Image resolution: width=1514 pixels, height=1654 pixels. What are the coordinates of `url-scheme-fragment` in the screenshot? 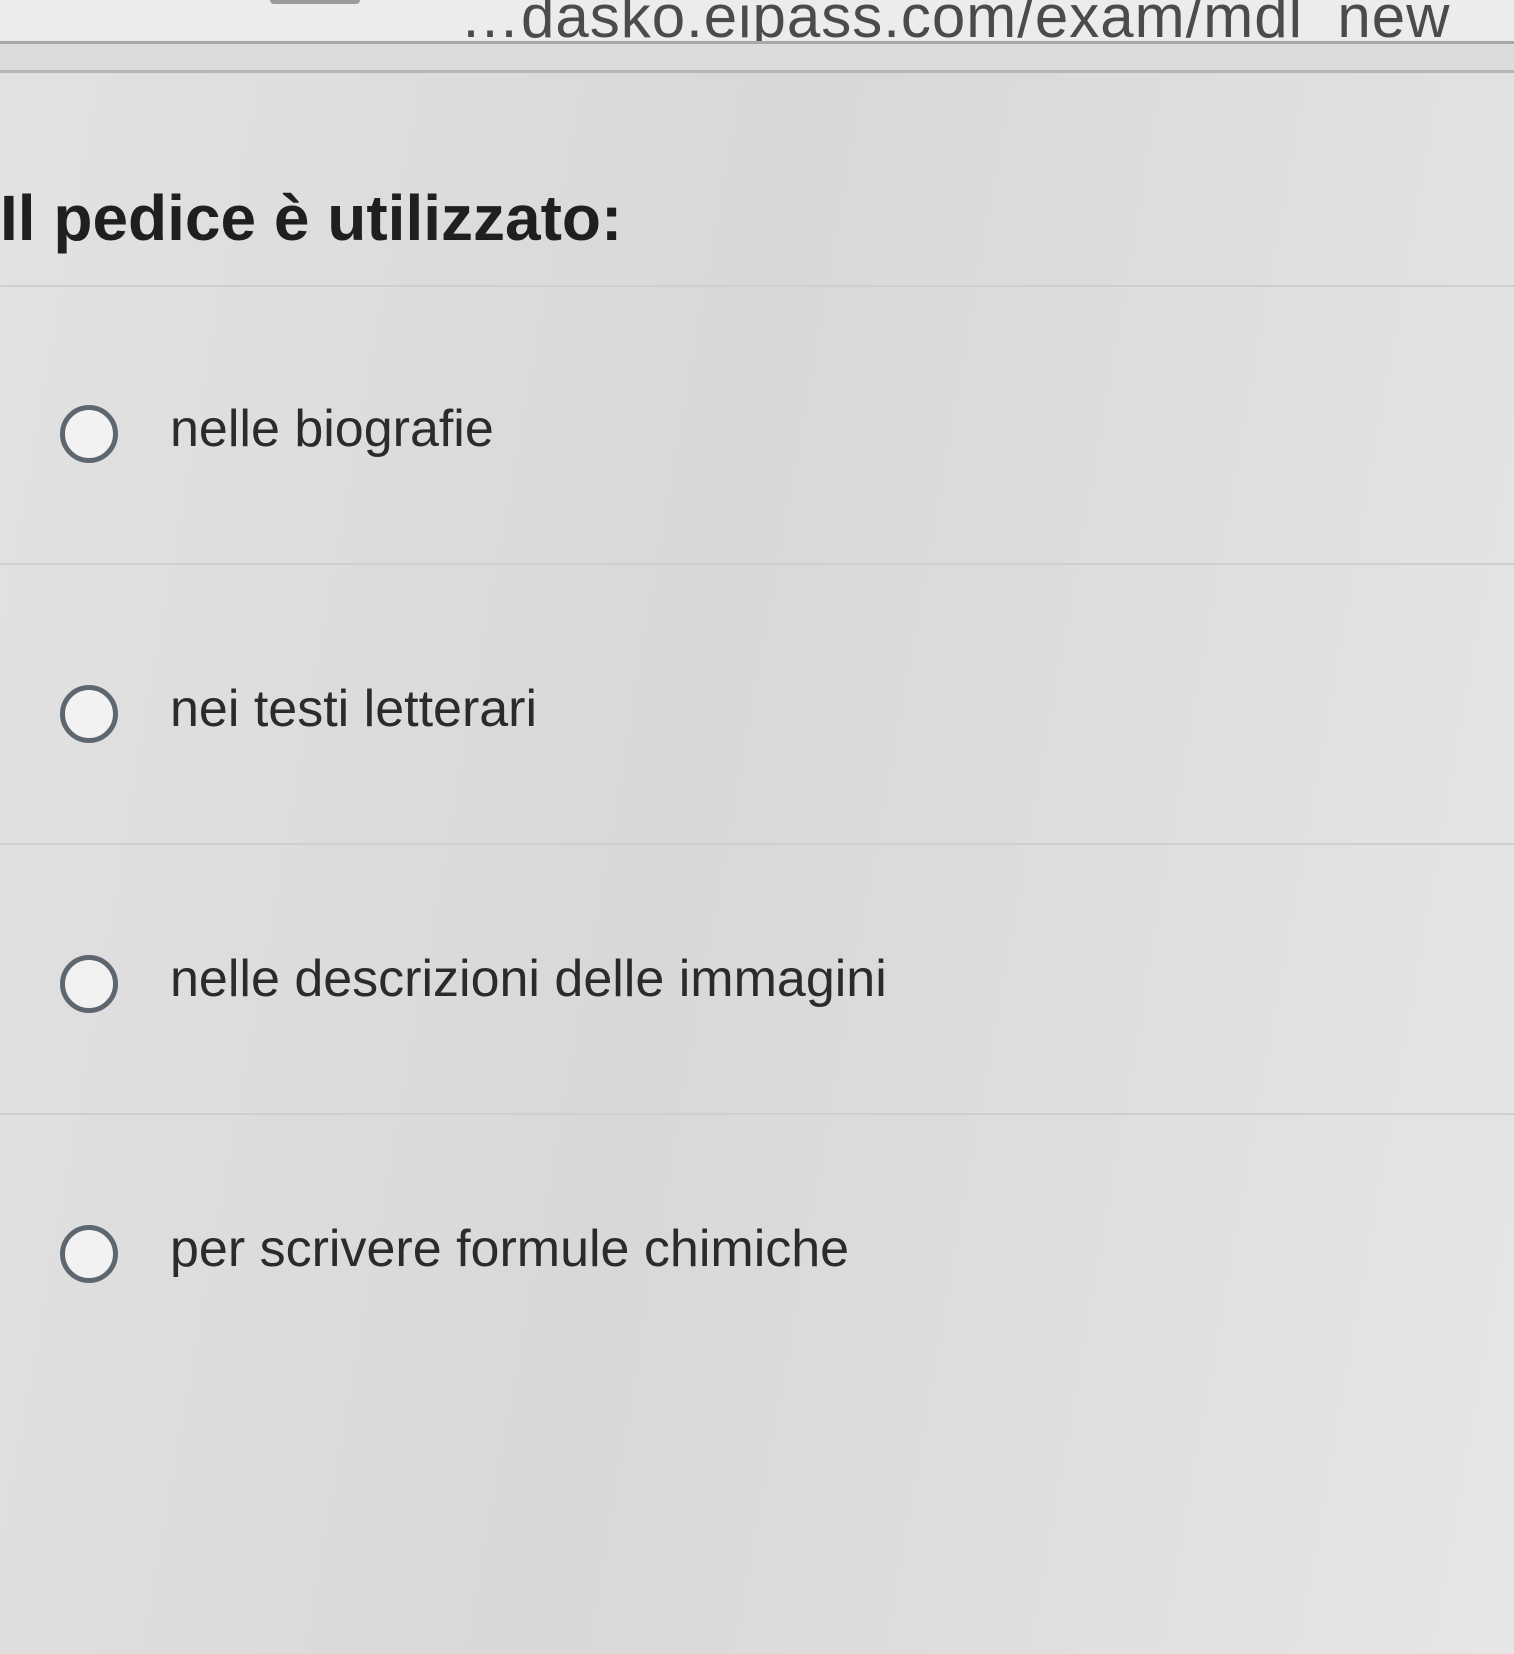 It's located at (315, 2).